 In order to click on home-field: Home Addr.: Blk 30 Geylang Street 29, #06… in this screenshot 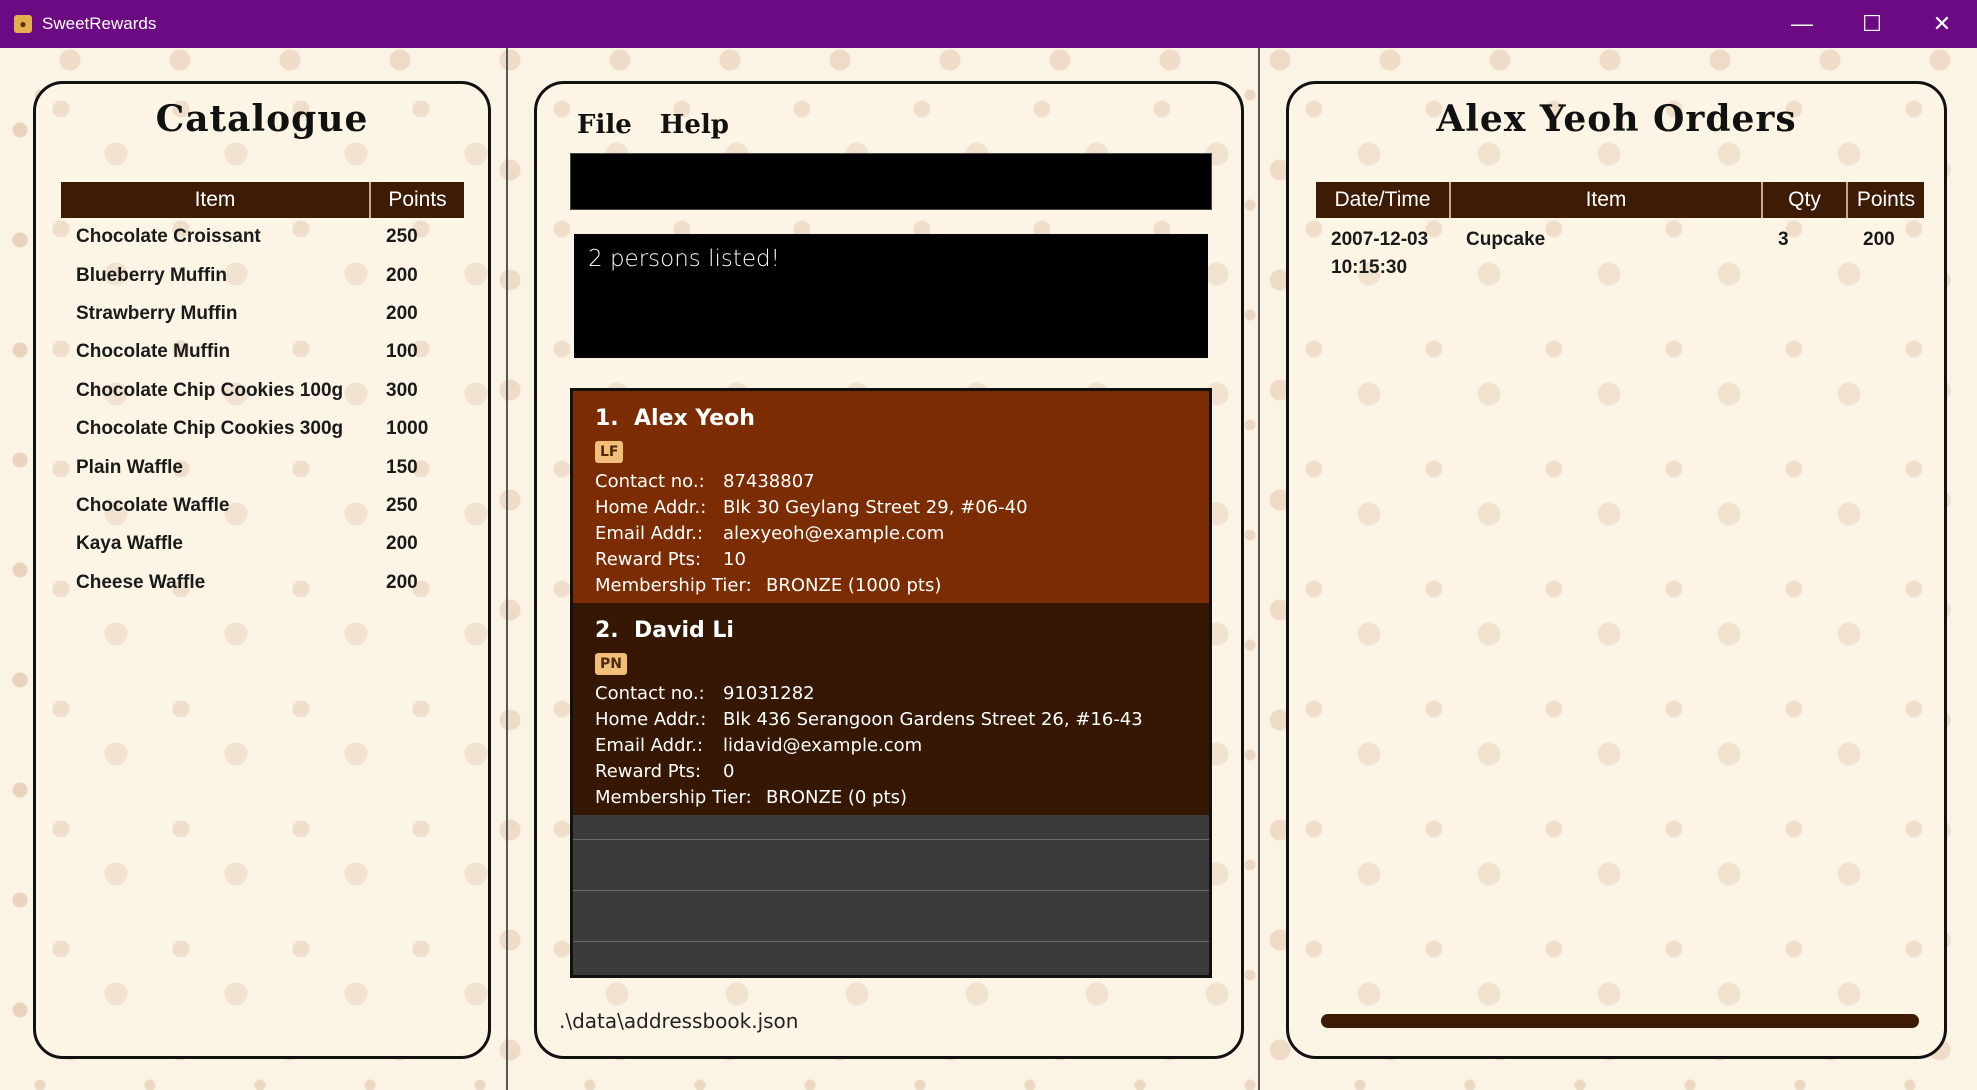, I will do `click(902, 508)`.